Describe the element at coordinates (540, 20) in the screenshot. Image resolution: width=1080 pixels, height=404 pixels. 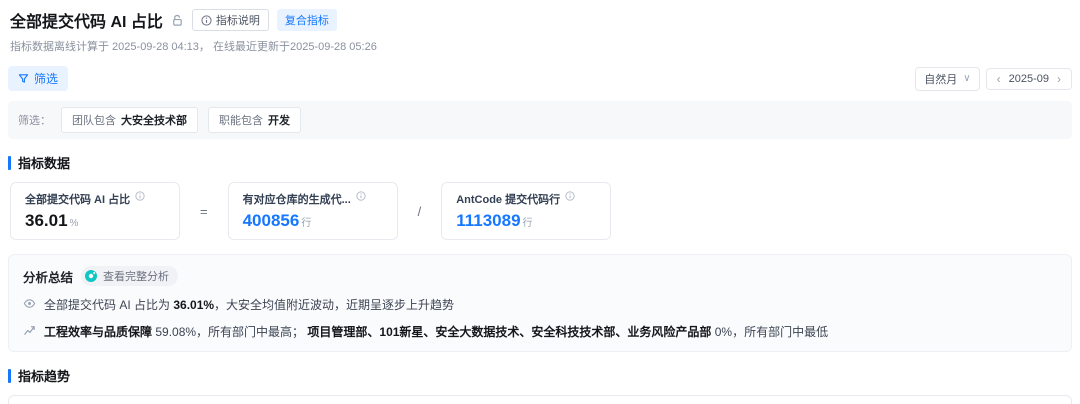
I see `page-header: 全部提交代码 AI 占比 指标说明 复合指标` at that location.